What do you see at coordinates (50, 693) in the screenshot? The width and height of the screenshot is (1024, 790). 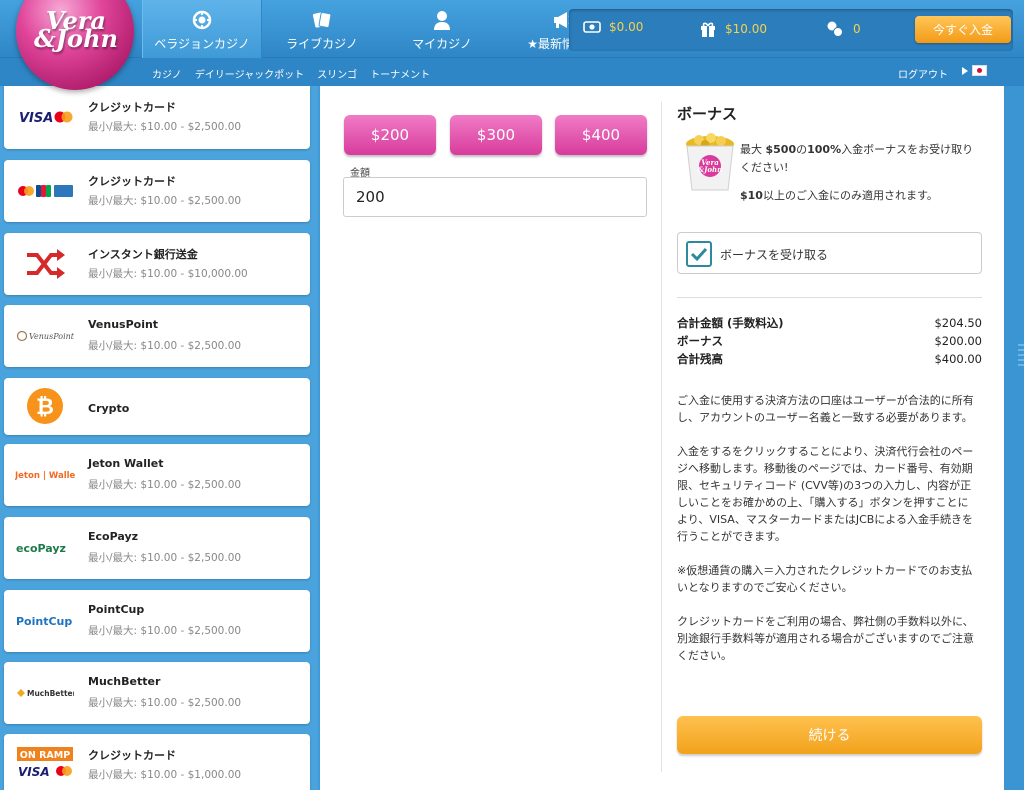 I see `muchbetter-logo-text: MuchBetter` at bounding box center [50, 693].